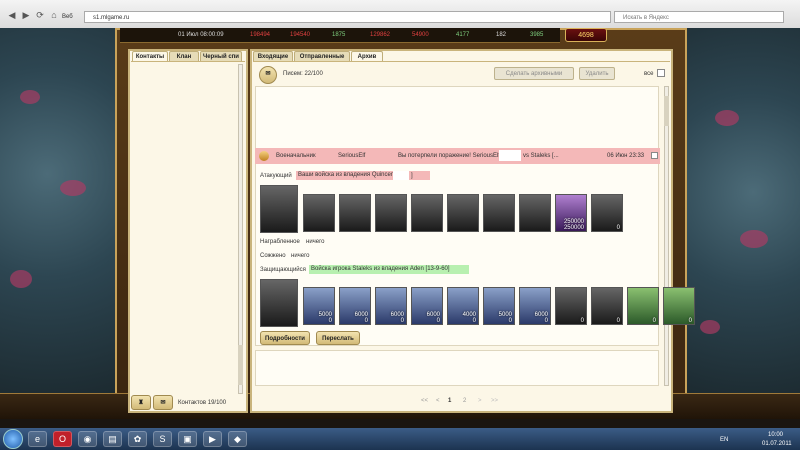 The height and width of the screenshot is (450, 800). What do you see at coordinates (237, 439) in the screenshot?
I see `app-icon: ◆` at bounding box center [237, 439].